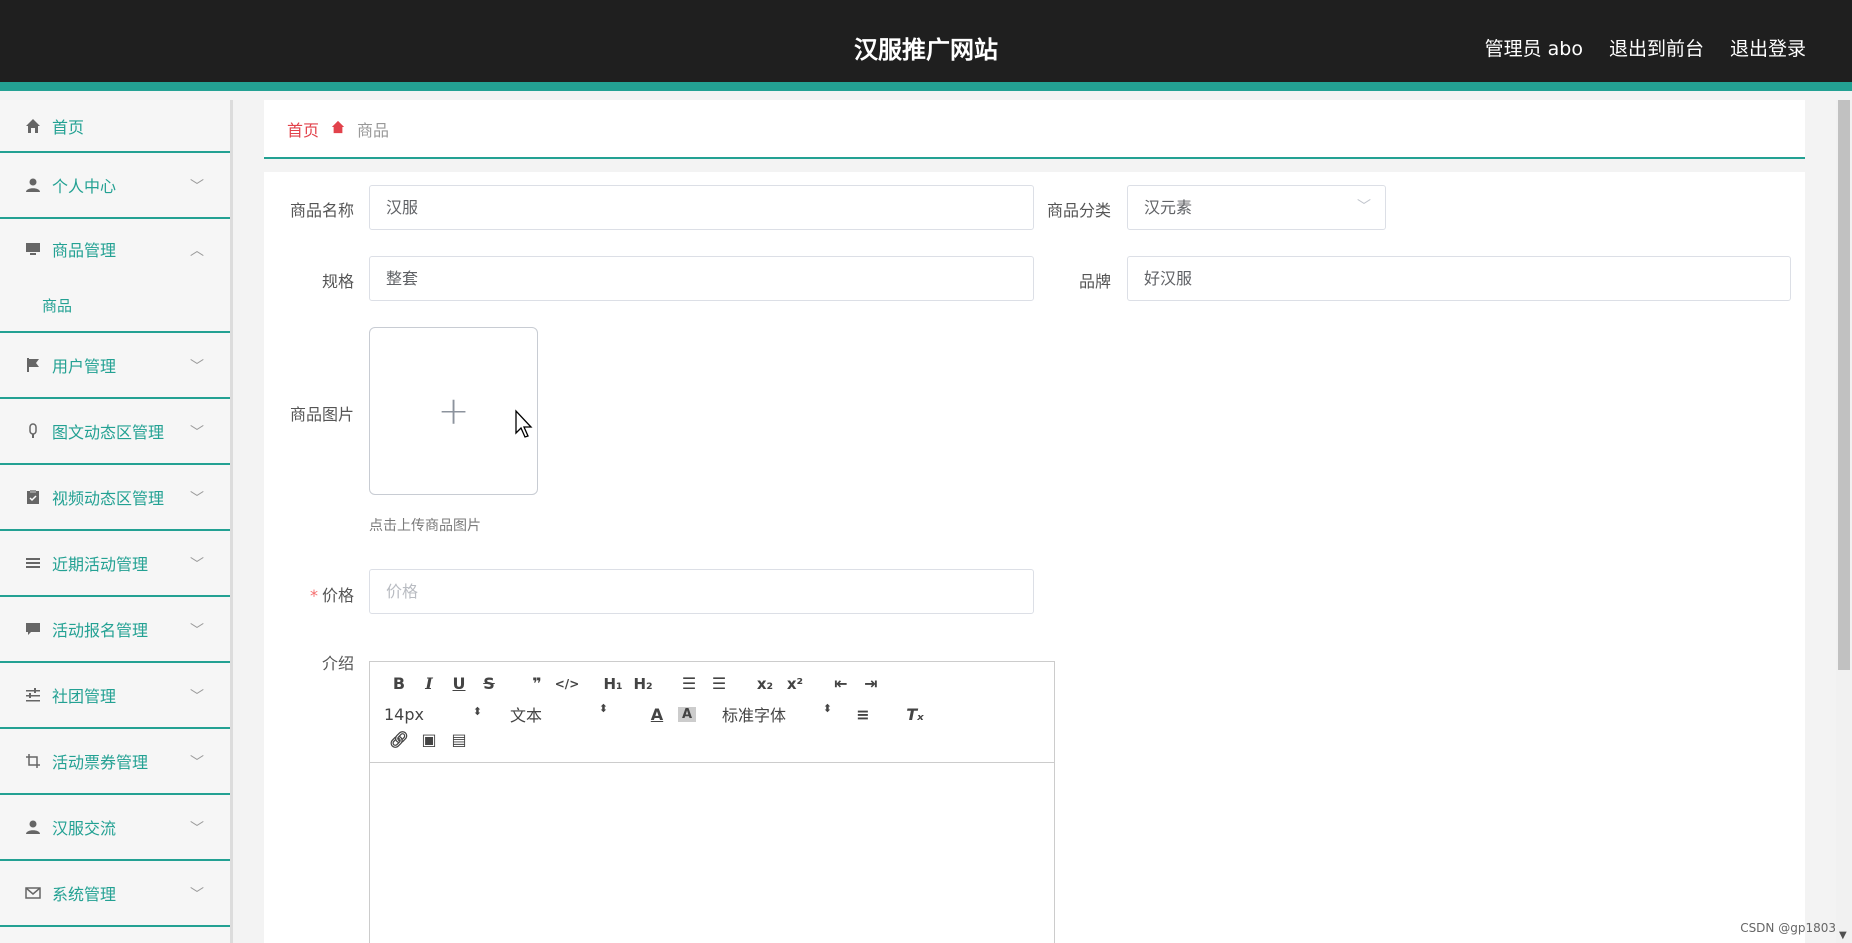  Describe the element at coordinates (795, 684) in the screenshot. I see `superscript-icon: x²` at that location.